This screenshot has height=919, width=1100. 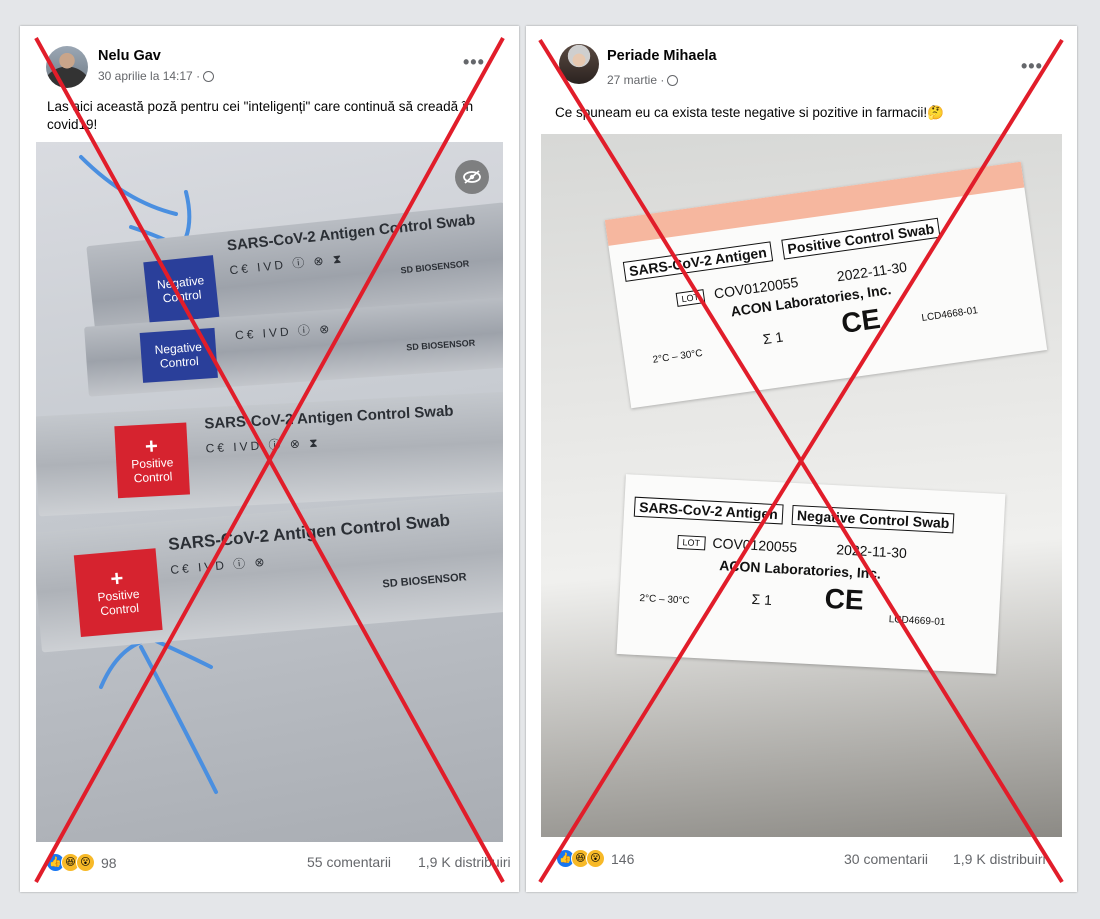 I want to click on label-code: LCD4669-01, so click(x=917, y=621).